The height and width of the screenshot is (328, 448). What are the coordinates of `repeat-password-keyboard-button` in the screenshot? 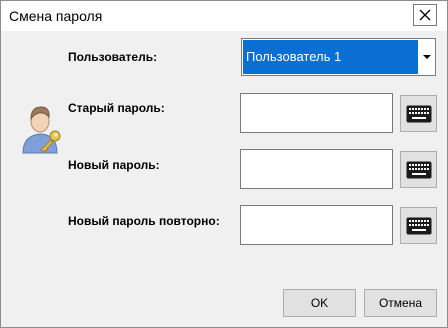 It's located at (418, 225).